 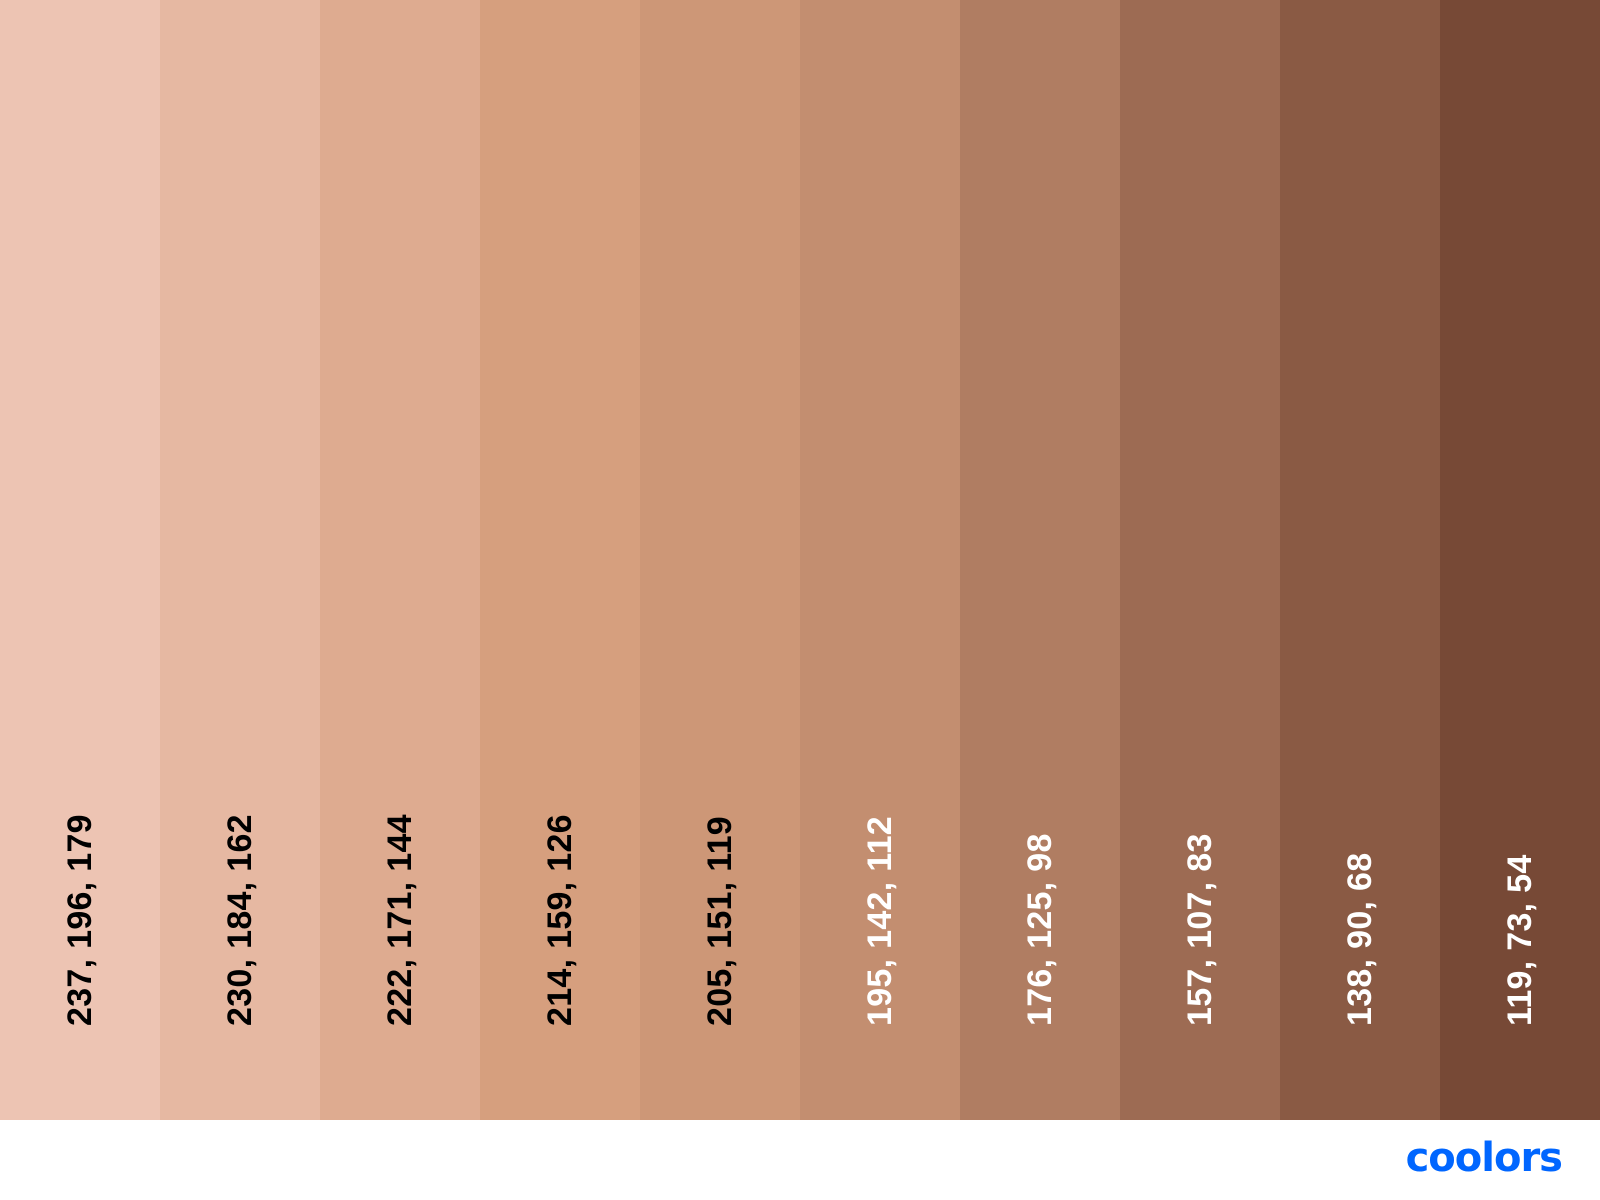 What do you see at coordinates (1520, 560) in the screenshot?
I see `color-swatch-10: 119, 73, 54` at bounding box center [1520, 560].